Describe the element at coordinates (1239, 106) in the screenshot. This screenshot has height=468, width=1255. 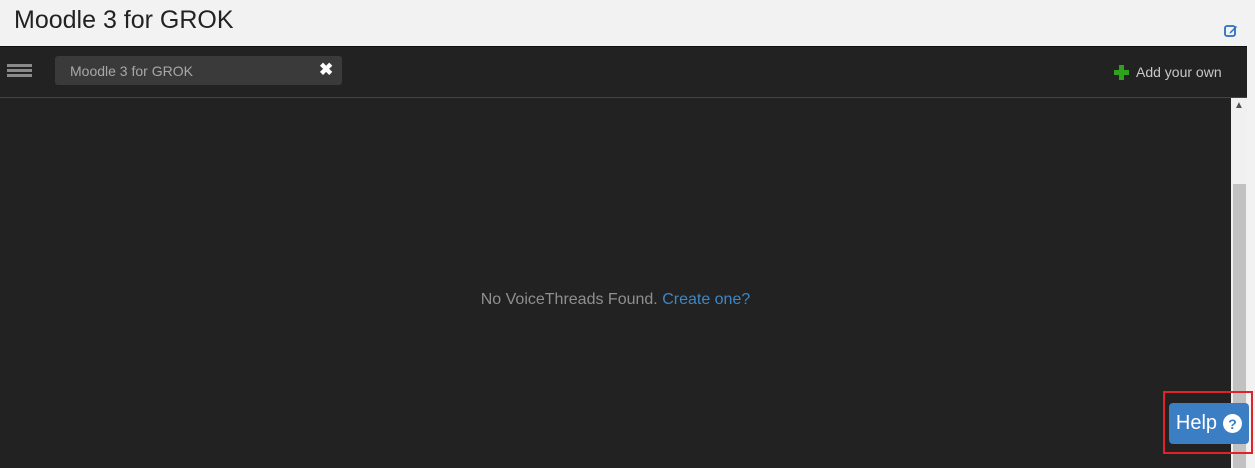
I see `scroll-up-arrow-icon: ▲` at that location.